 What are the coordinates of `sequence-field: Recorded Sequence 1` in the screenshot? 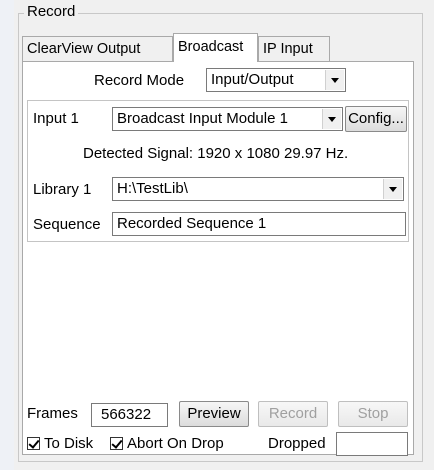 It's located at (259, 224).